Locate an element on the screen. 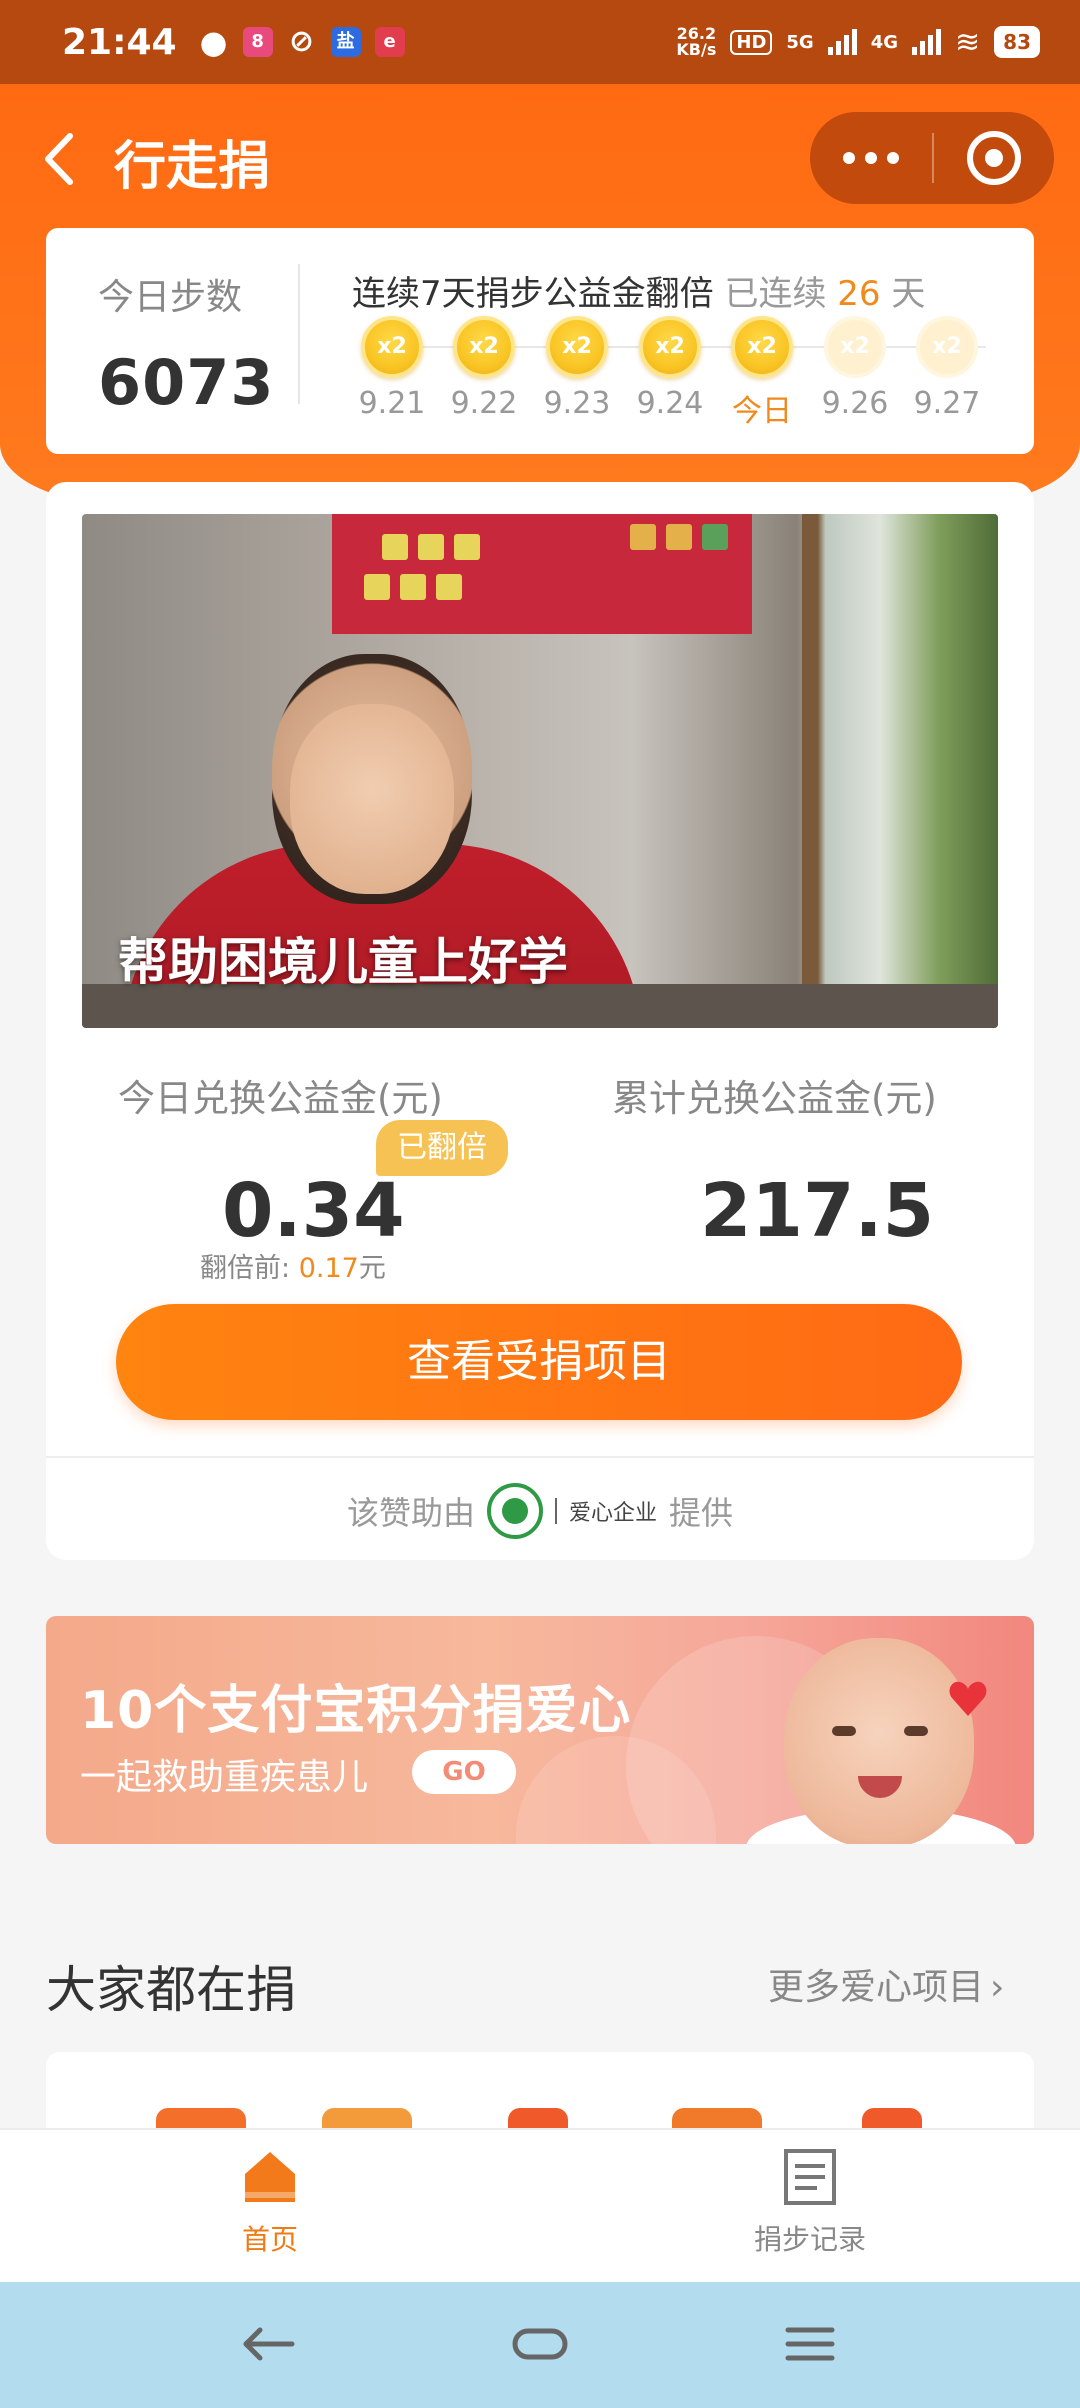 This screenshot has height=2408, width=1080. streak-day: x2 9.27 is located at coordinates (947, 368).